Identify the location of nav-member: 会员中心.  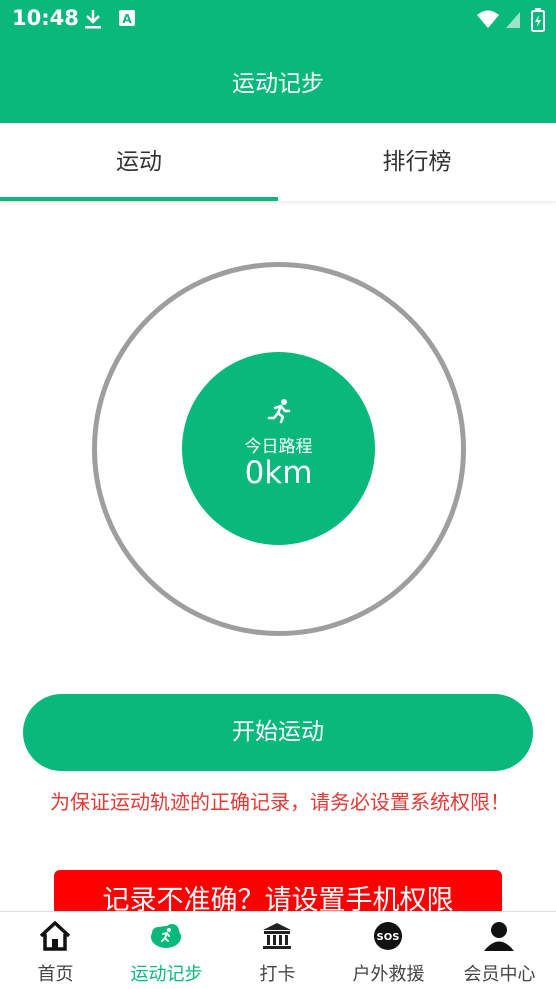
(499, 950).